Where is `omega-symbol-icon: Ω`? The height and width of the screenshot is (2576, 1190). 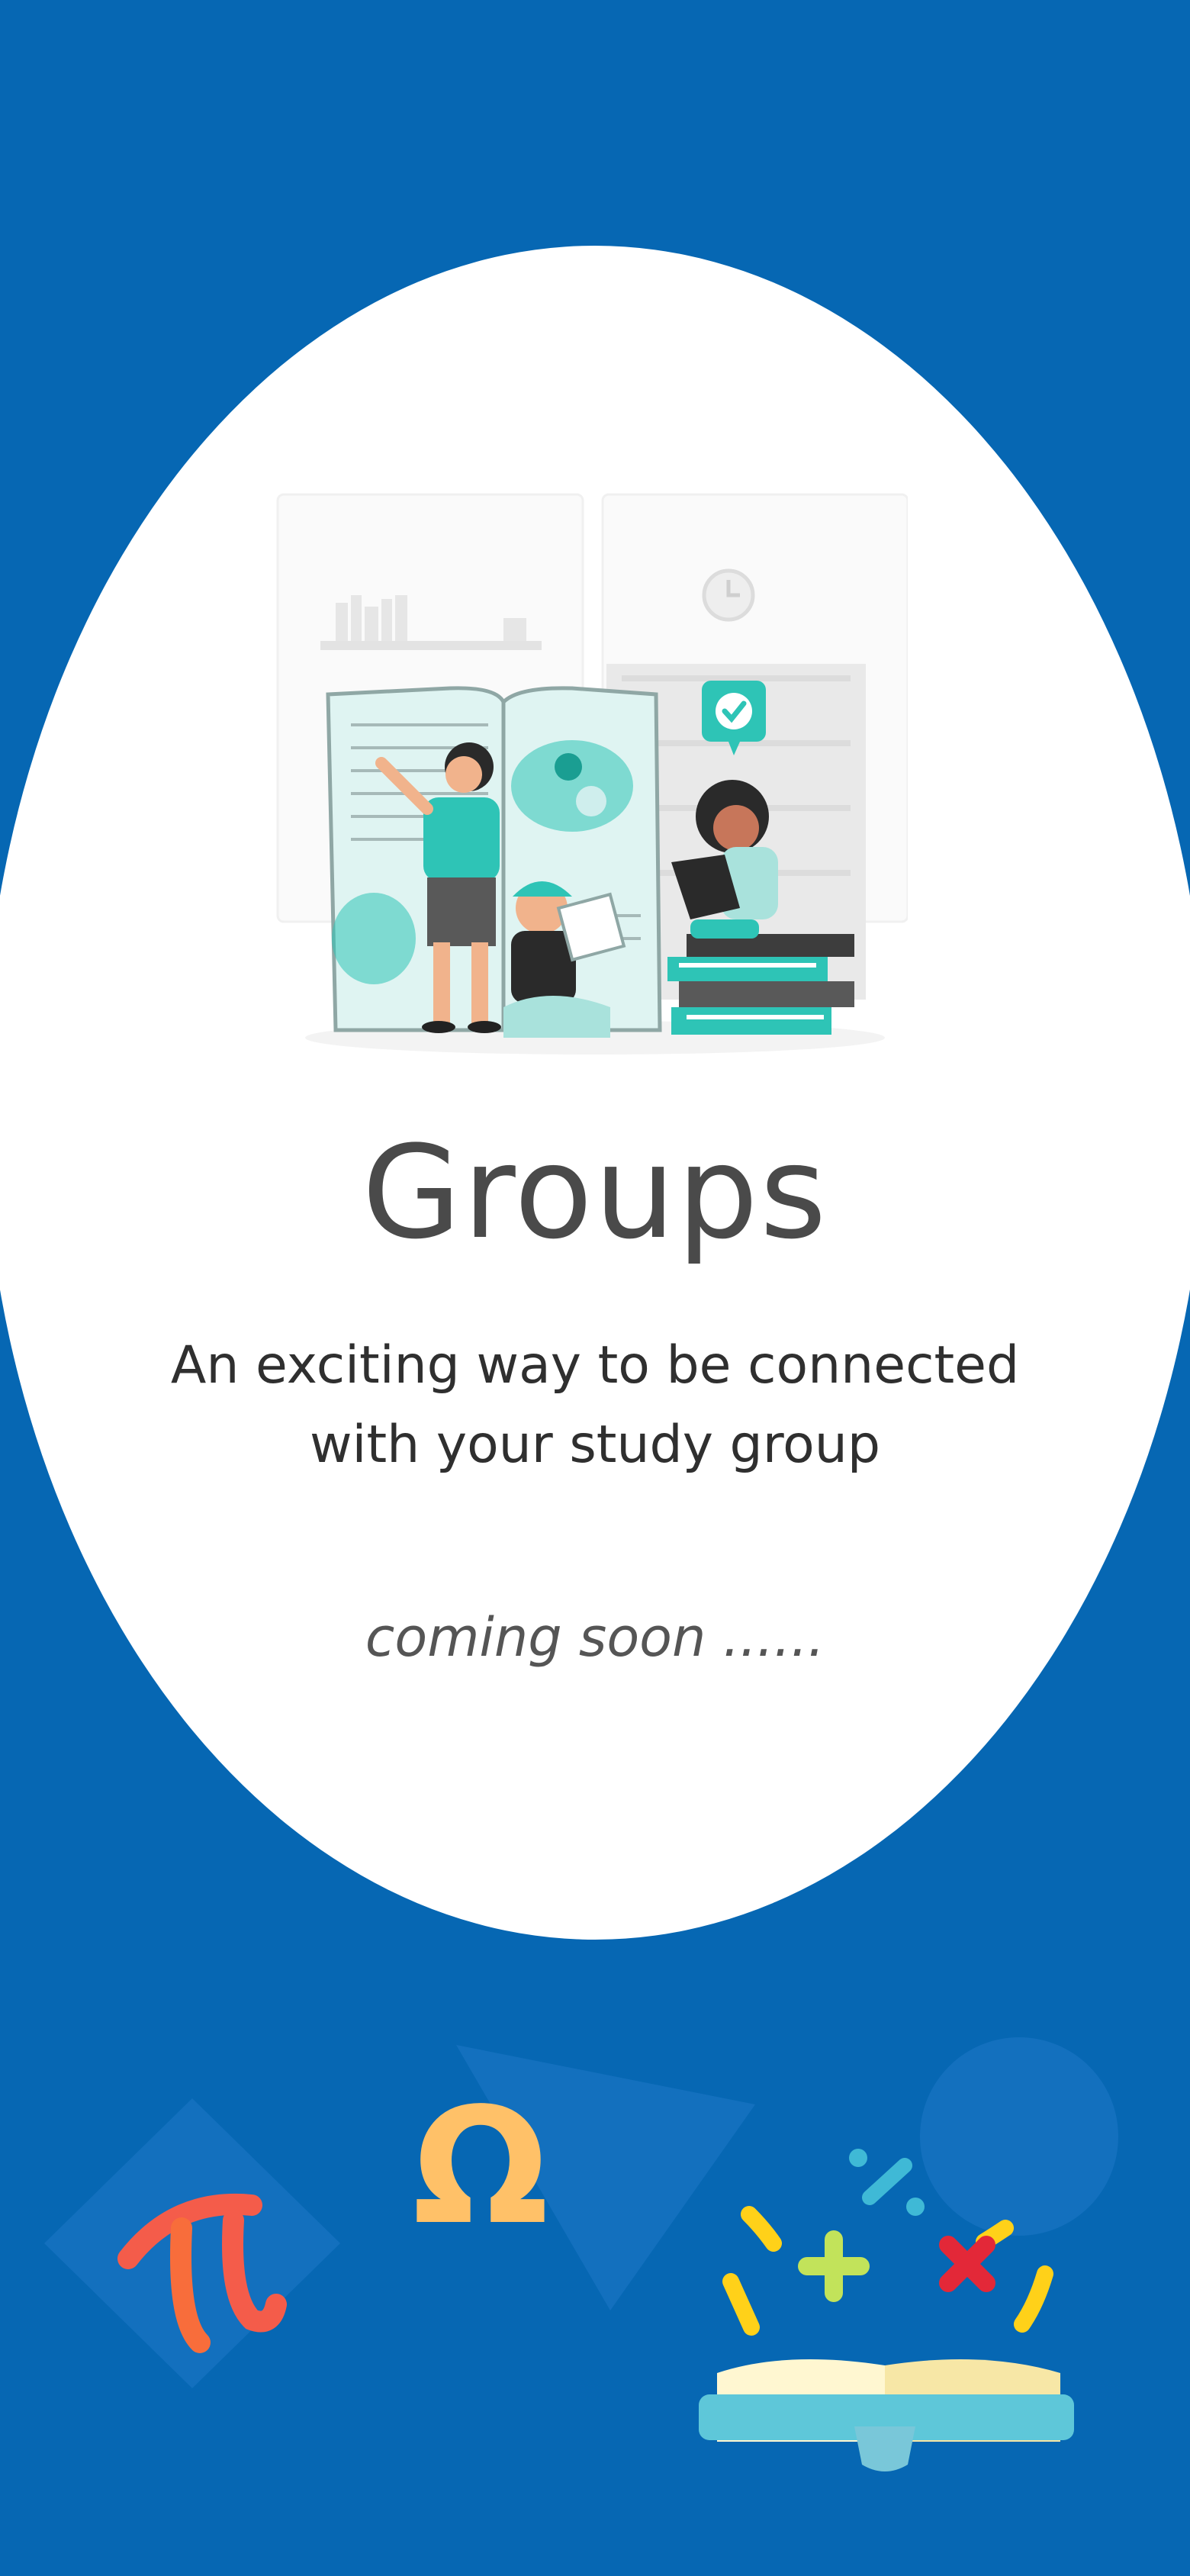
omega-symbol-icon: Ω is located at coordinates (480, 2166).